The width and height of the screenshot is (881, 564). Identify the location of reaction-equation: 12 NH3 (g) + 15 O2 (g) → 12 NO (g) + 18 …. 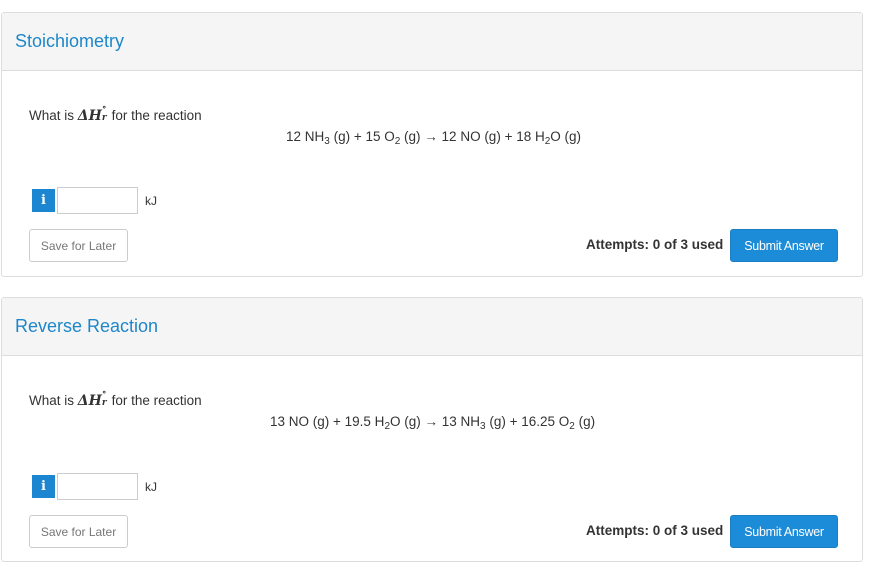
(434, 138).